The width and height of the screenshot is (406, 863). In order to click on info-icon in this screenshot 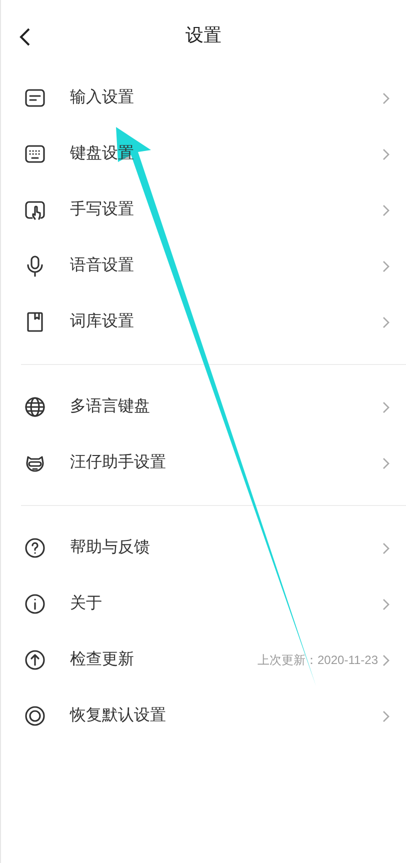, I will do `click(35, 604)`.